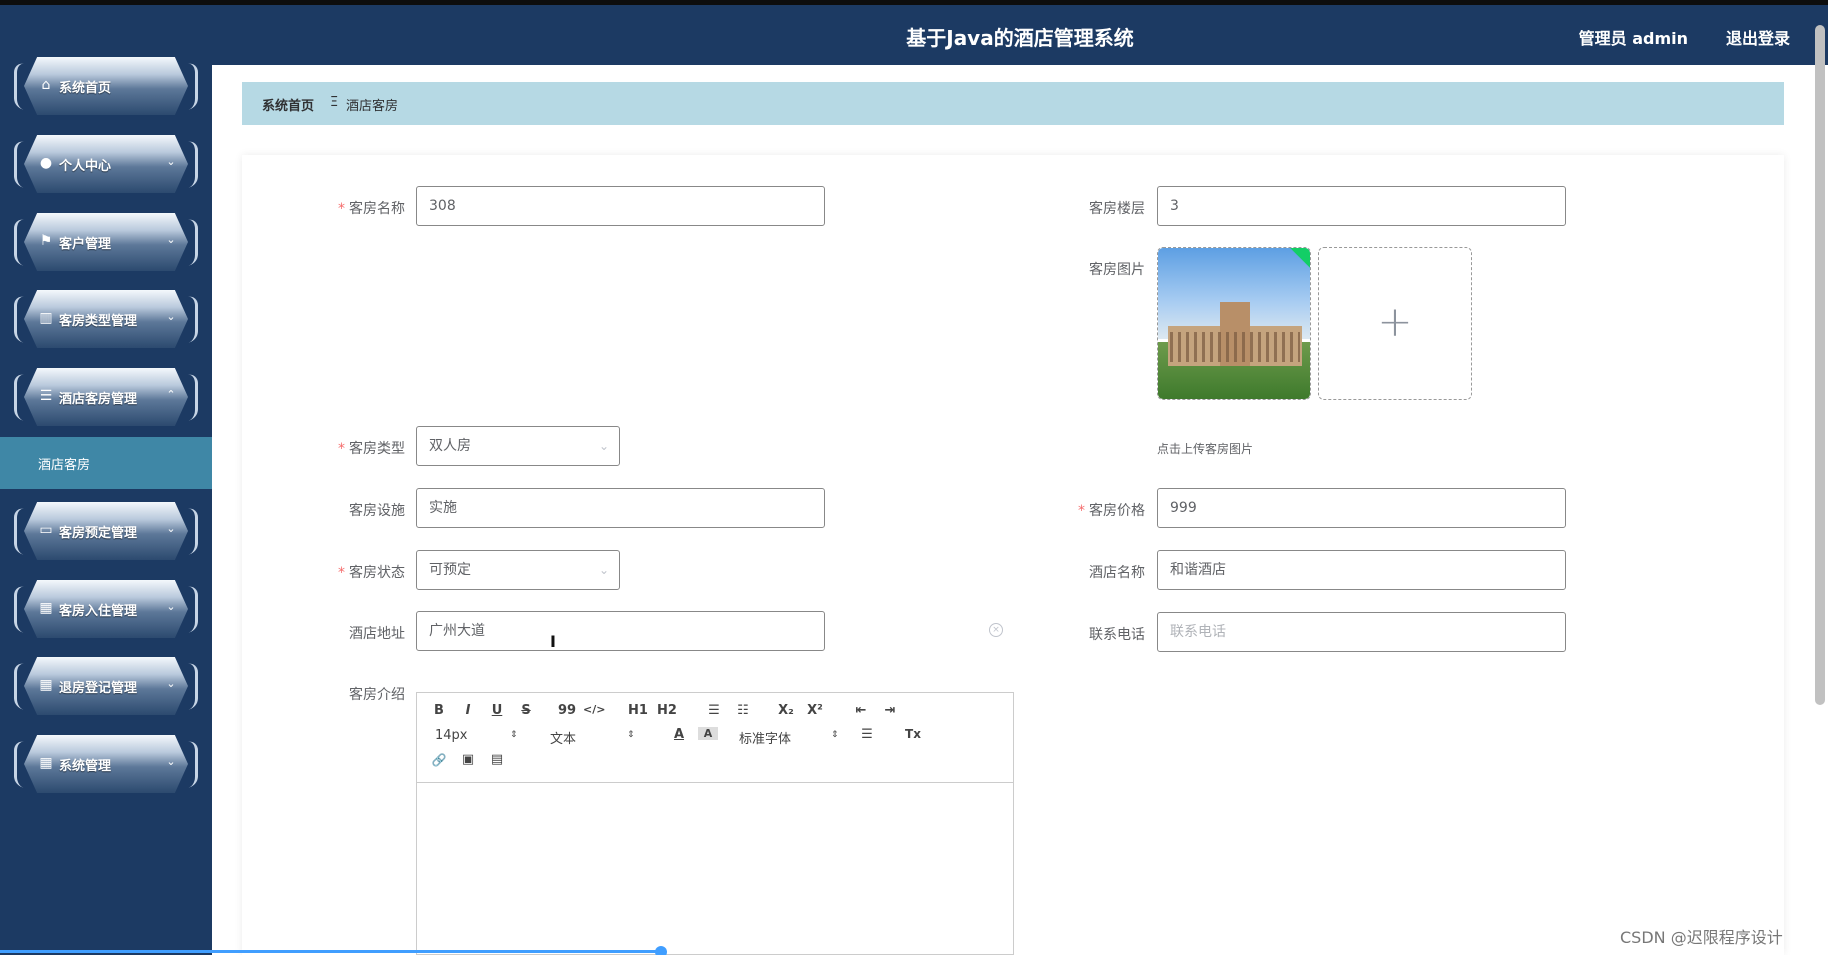 The width and height of the screenshot is (1828, 955). What do you see at coordinates (1234, 323) in the screenshot?
I see `room-picture-thumbnail` at bounding box center [1234, 323].